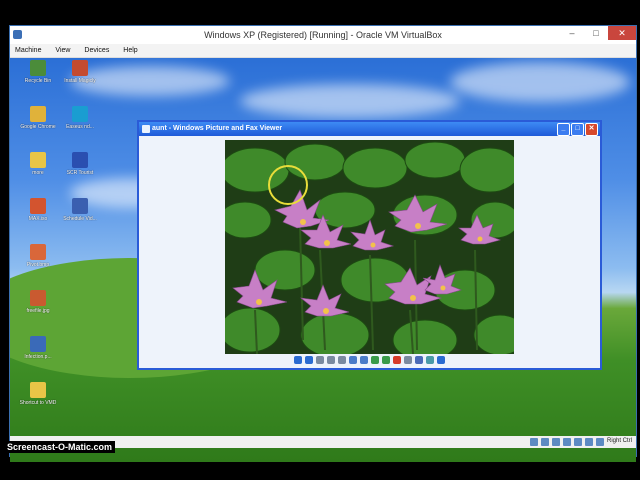 The height and width of the screenshot is (480, 640). Describe the element at coordinates (288, 185) in the screenshot. I see `cursor-highlight` at that location.